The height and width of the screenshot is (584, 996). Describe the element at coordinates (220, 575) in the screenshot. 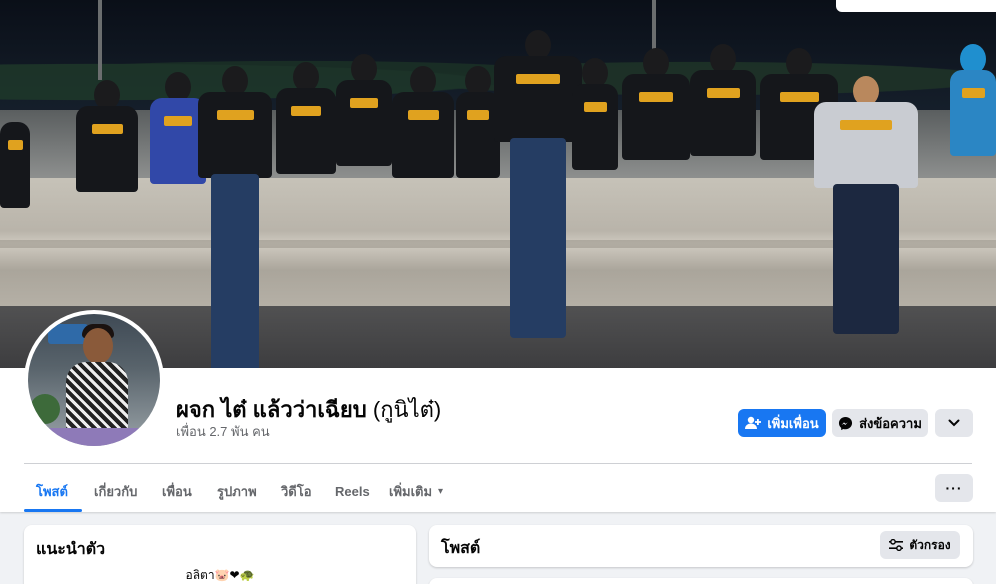

I see `intro-bio: อลิตา🐷❤🐢` at that location.